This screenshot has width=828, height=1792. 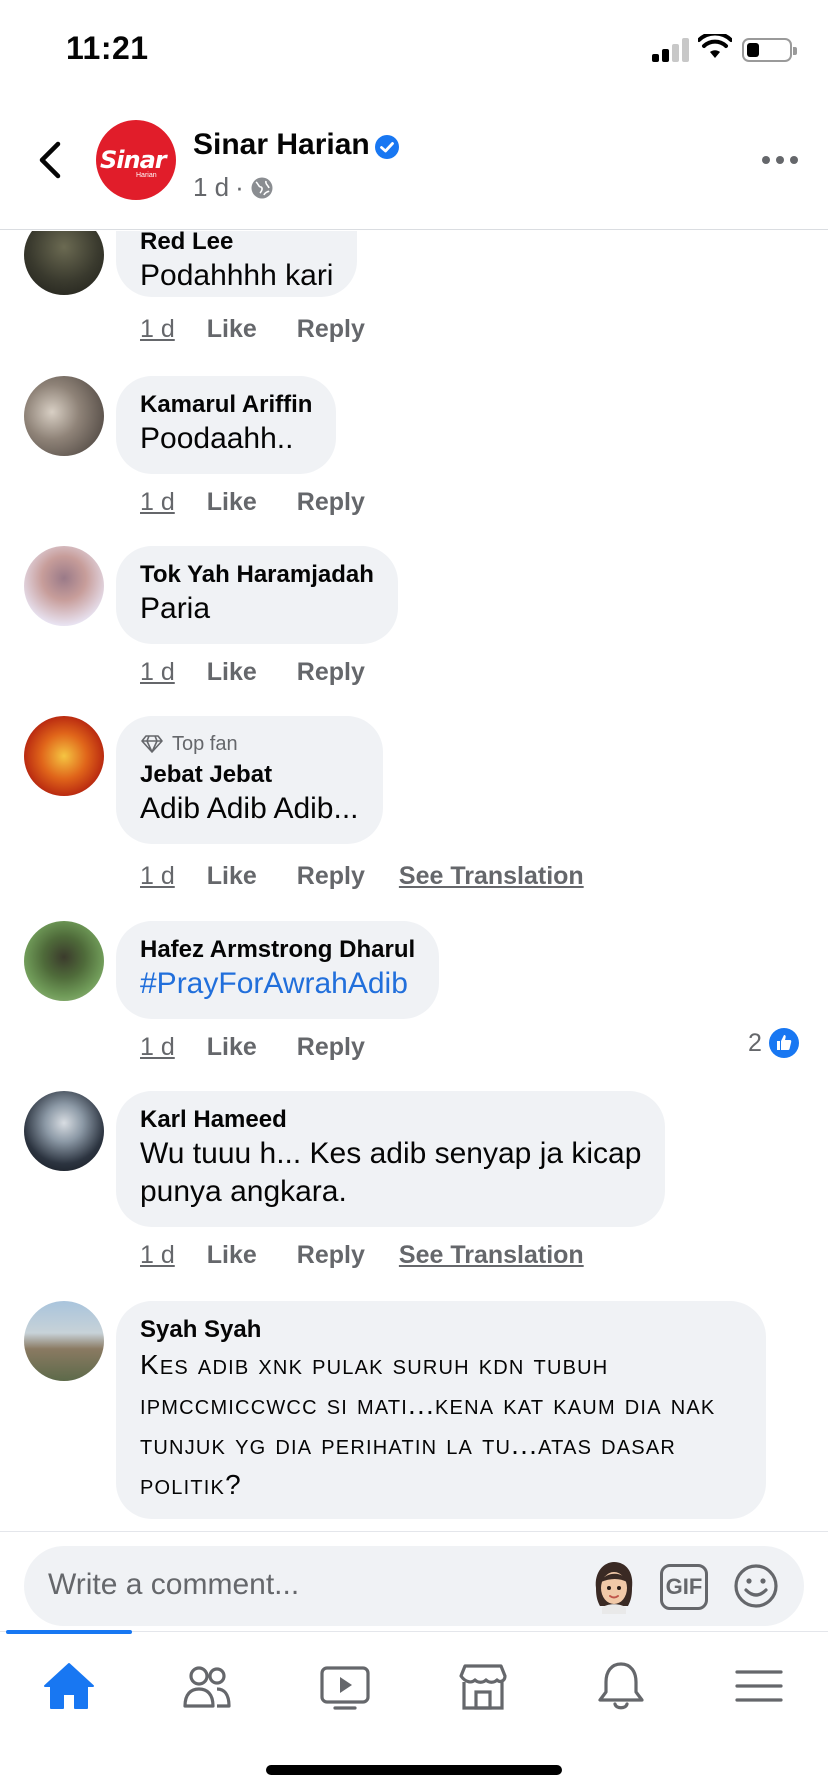 I want to click on comment-text: punya angkara., so click(x=243, y=1191).